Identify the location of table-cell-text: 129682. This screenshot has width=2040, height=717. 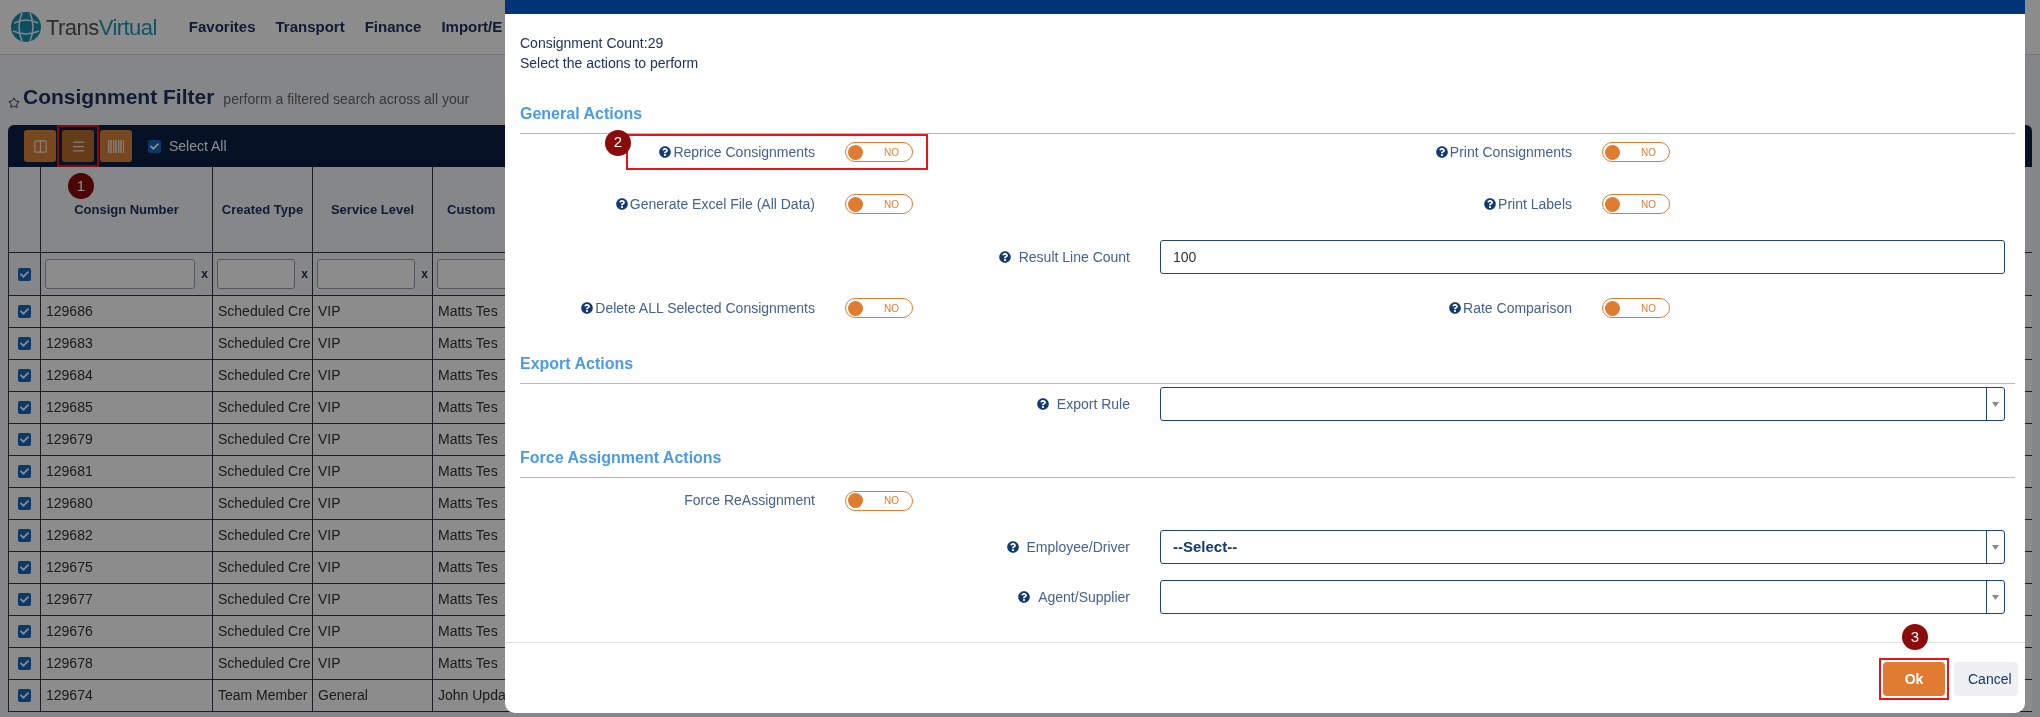
(69, 535).